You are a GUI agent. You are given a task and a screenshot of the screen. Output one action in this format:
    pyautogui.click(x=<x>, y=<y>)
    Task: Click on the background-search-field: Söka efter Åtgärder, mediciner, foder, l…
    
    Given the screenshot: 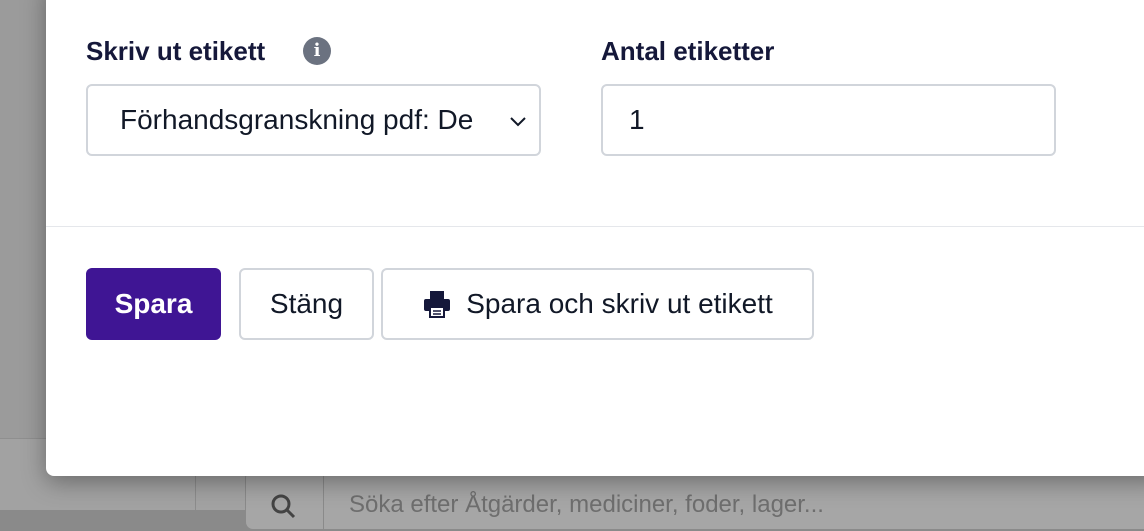 What is the action you would take?
    pyautogui.click(x=694, y=500)
    